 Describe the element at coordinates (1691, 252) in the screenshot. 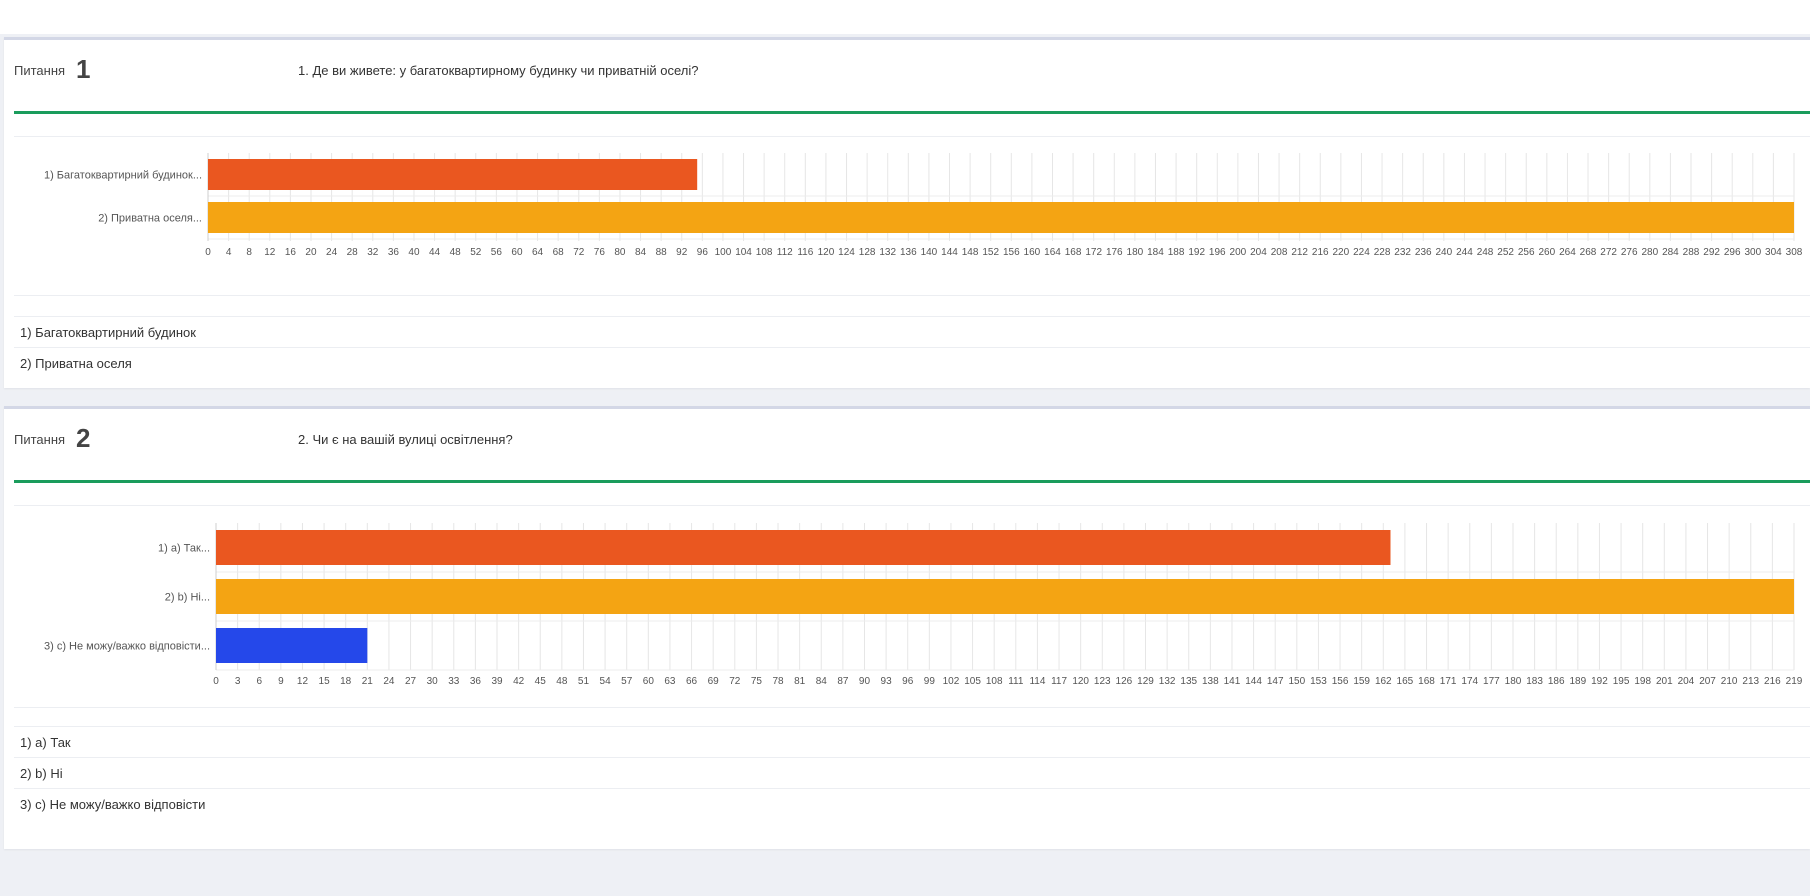

I see `x-tick-label: 288` at that location.